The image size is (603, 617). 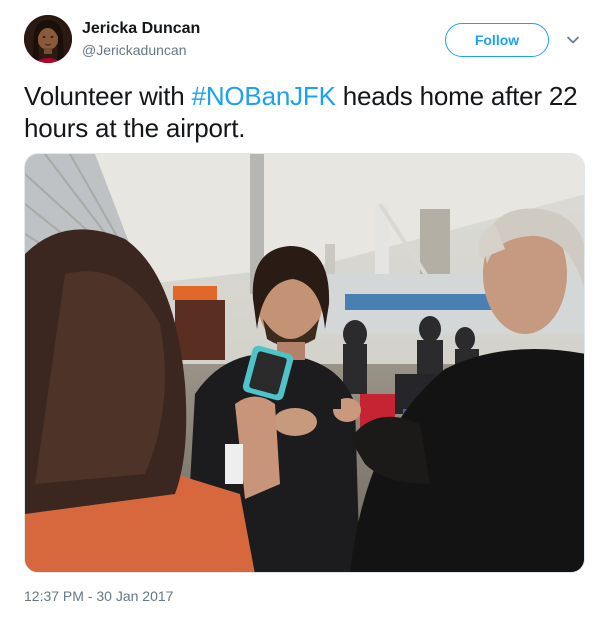 What do you see at coordinates (98, 596) in the screenshot?
I see `tweet-timestamp: 12:37 PM - 30 Jan 2017` at bounding box center [98, 596].